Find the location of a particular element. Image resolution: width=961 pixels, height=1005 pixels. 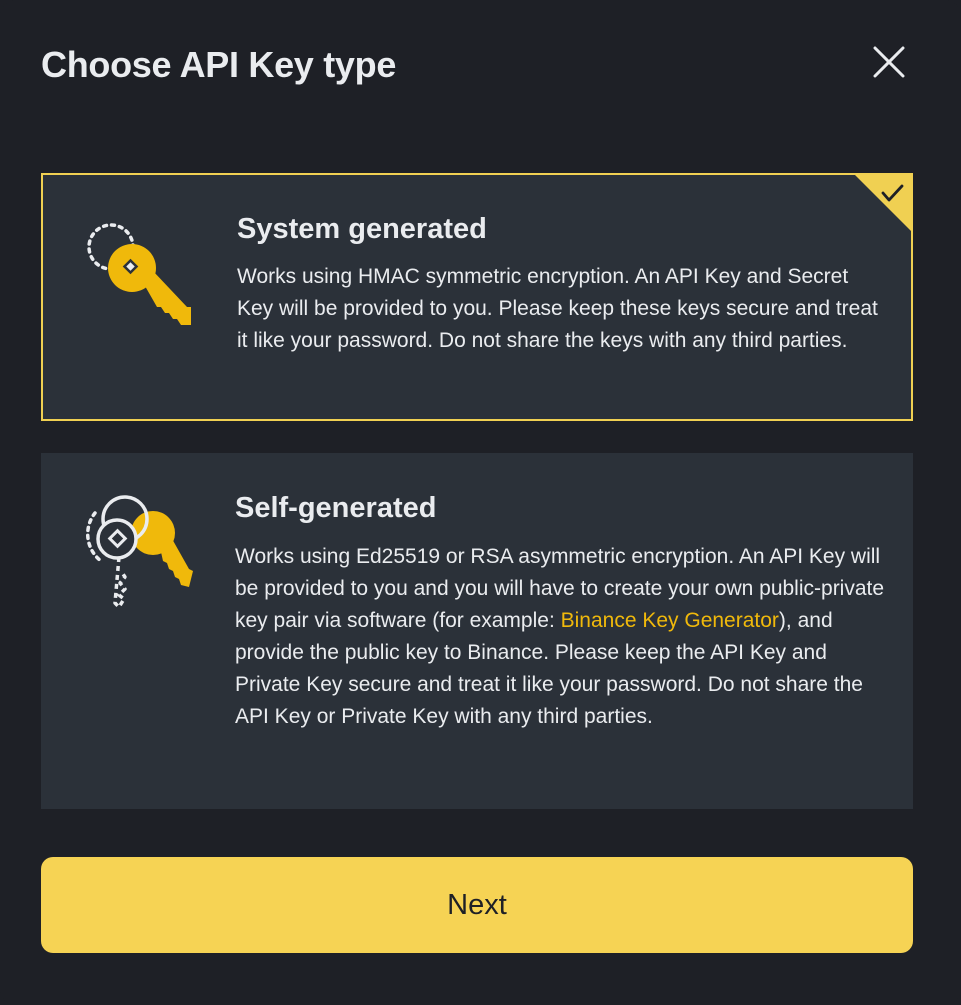

option-heading: Self-generated is located at coordinates (336, 508).